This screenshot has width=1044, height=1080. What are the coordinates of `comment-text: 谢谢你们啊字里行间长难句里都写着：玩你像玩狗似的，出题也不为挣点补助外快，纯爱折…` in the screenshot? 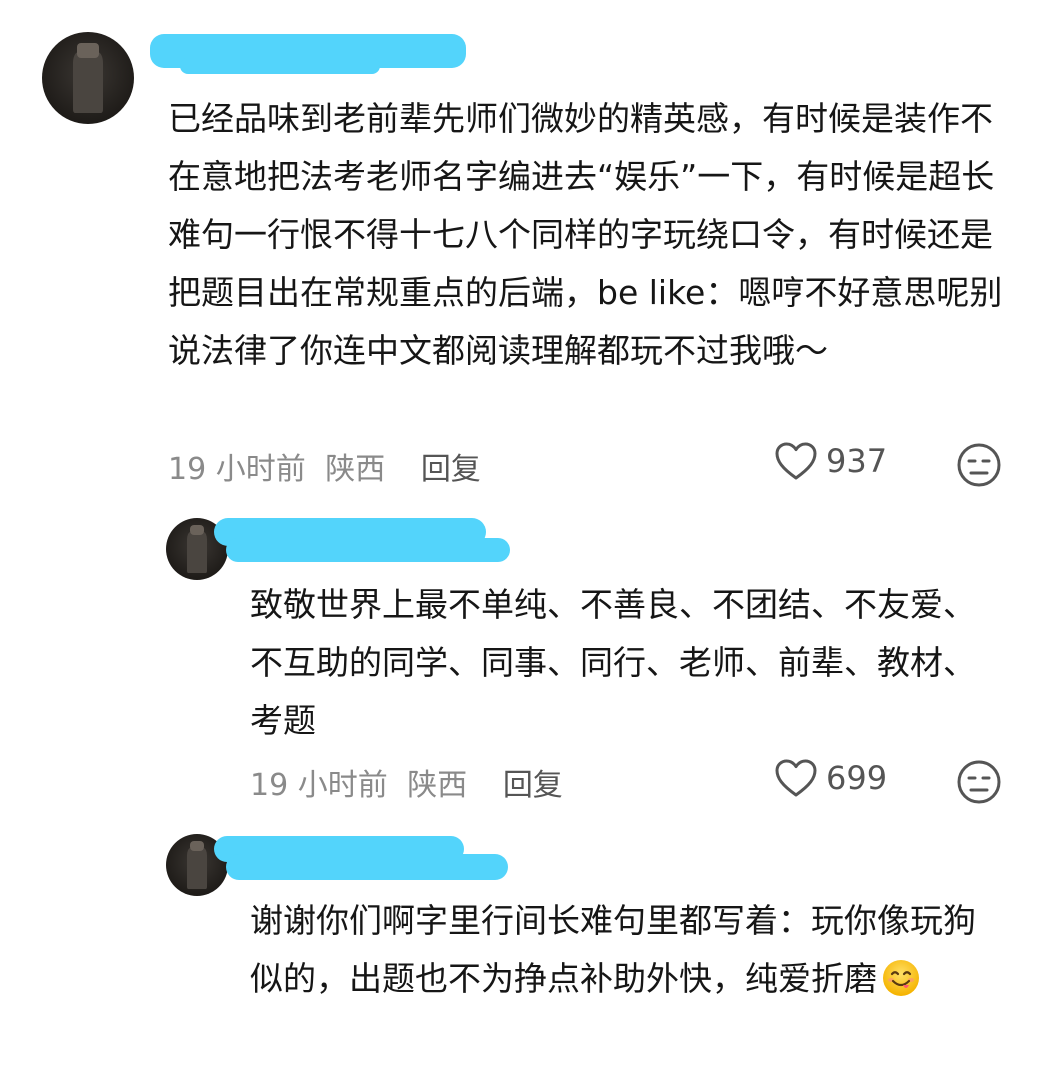 It's located at (620, 950).